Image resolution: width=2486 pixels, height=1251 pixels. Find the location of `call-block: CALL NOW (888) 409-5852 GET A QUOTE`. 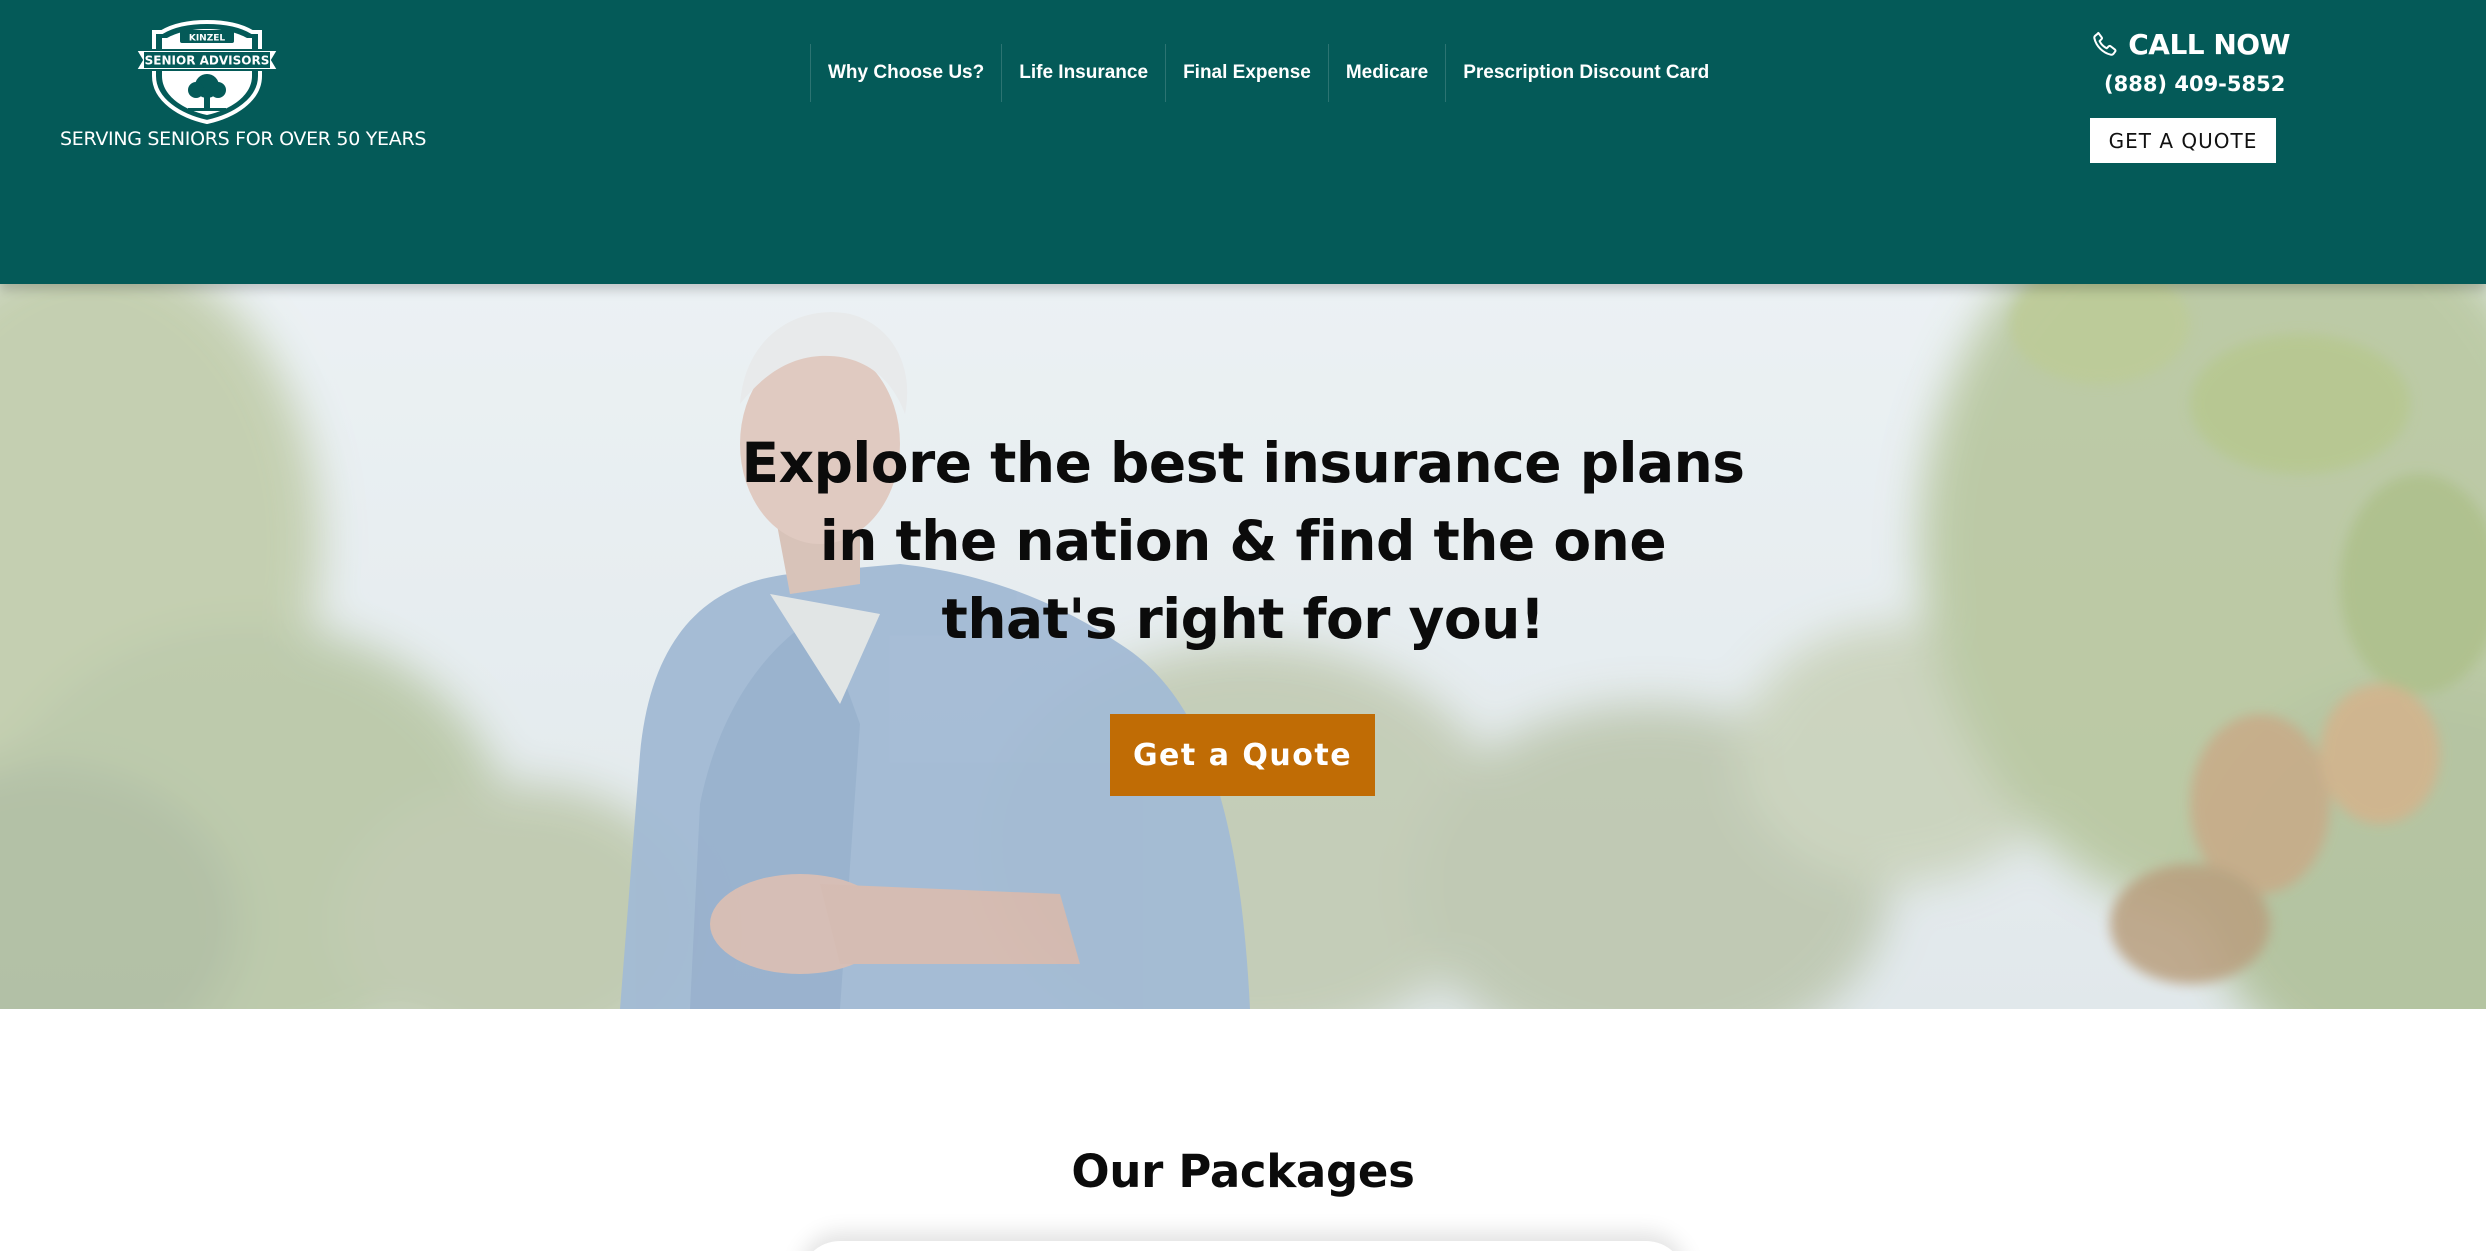

call-block: CALL NOW (888) 409-5852 GET A QUOTE is located at coordinates (2190, 92).